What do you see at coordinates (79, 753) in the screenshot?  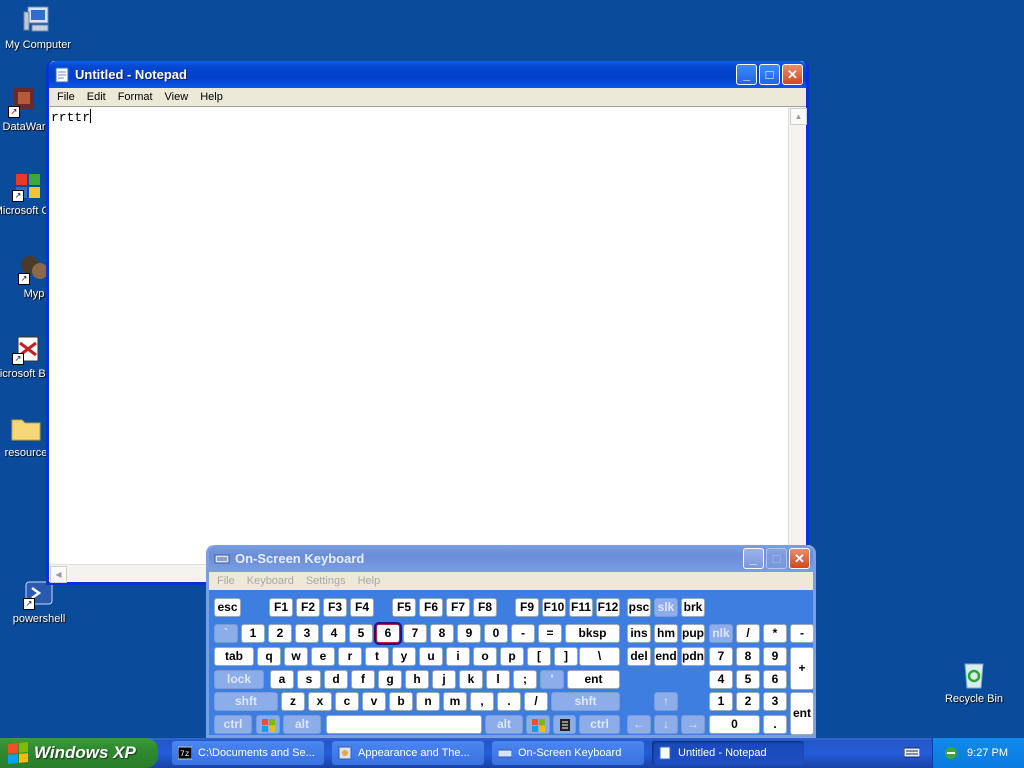 I see `start-button: Windows XP` at bounding box center [79, 753].